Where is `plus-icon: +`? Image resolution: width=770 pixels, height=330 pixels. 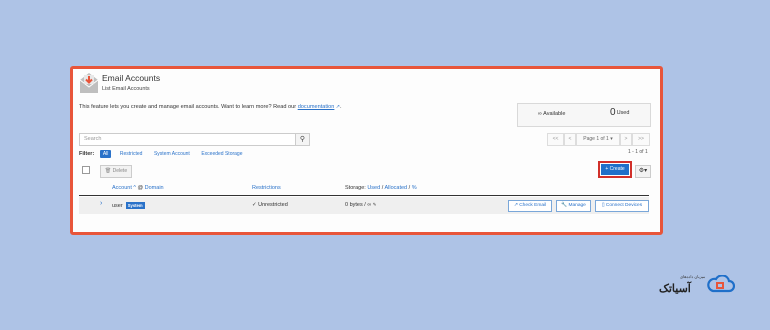 plus-icon: + is located at coordinates (607, 169).